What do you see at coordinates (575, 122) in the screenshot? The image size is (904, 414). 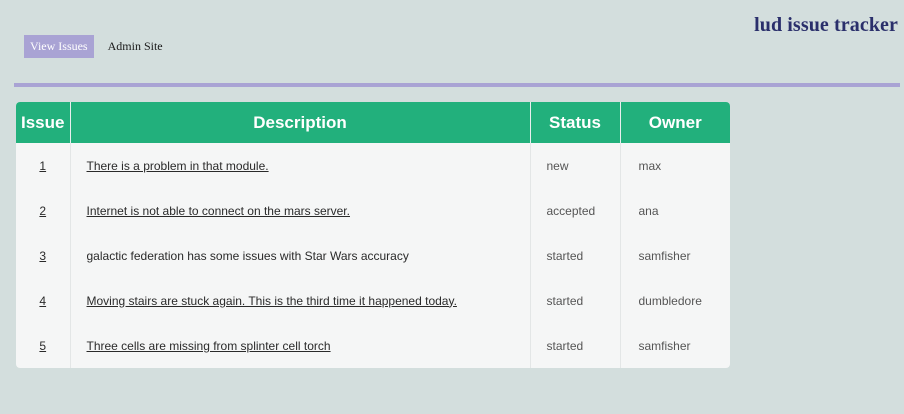 I see `column-header-status: Status` at bounding box center [575, 122].